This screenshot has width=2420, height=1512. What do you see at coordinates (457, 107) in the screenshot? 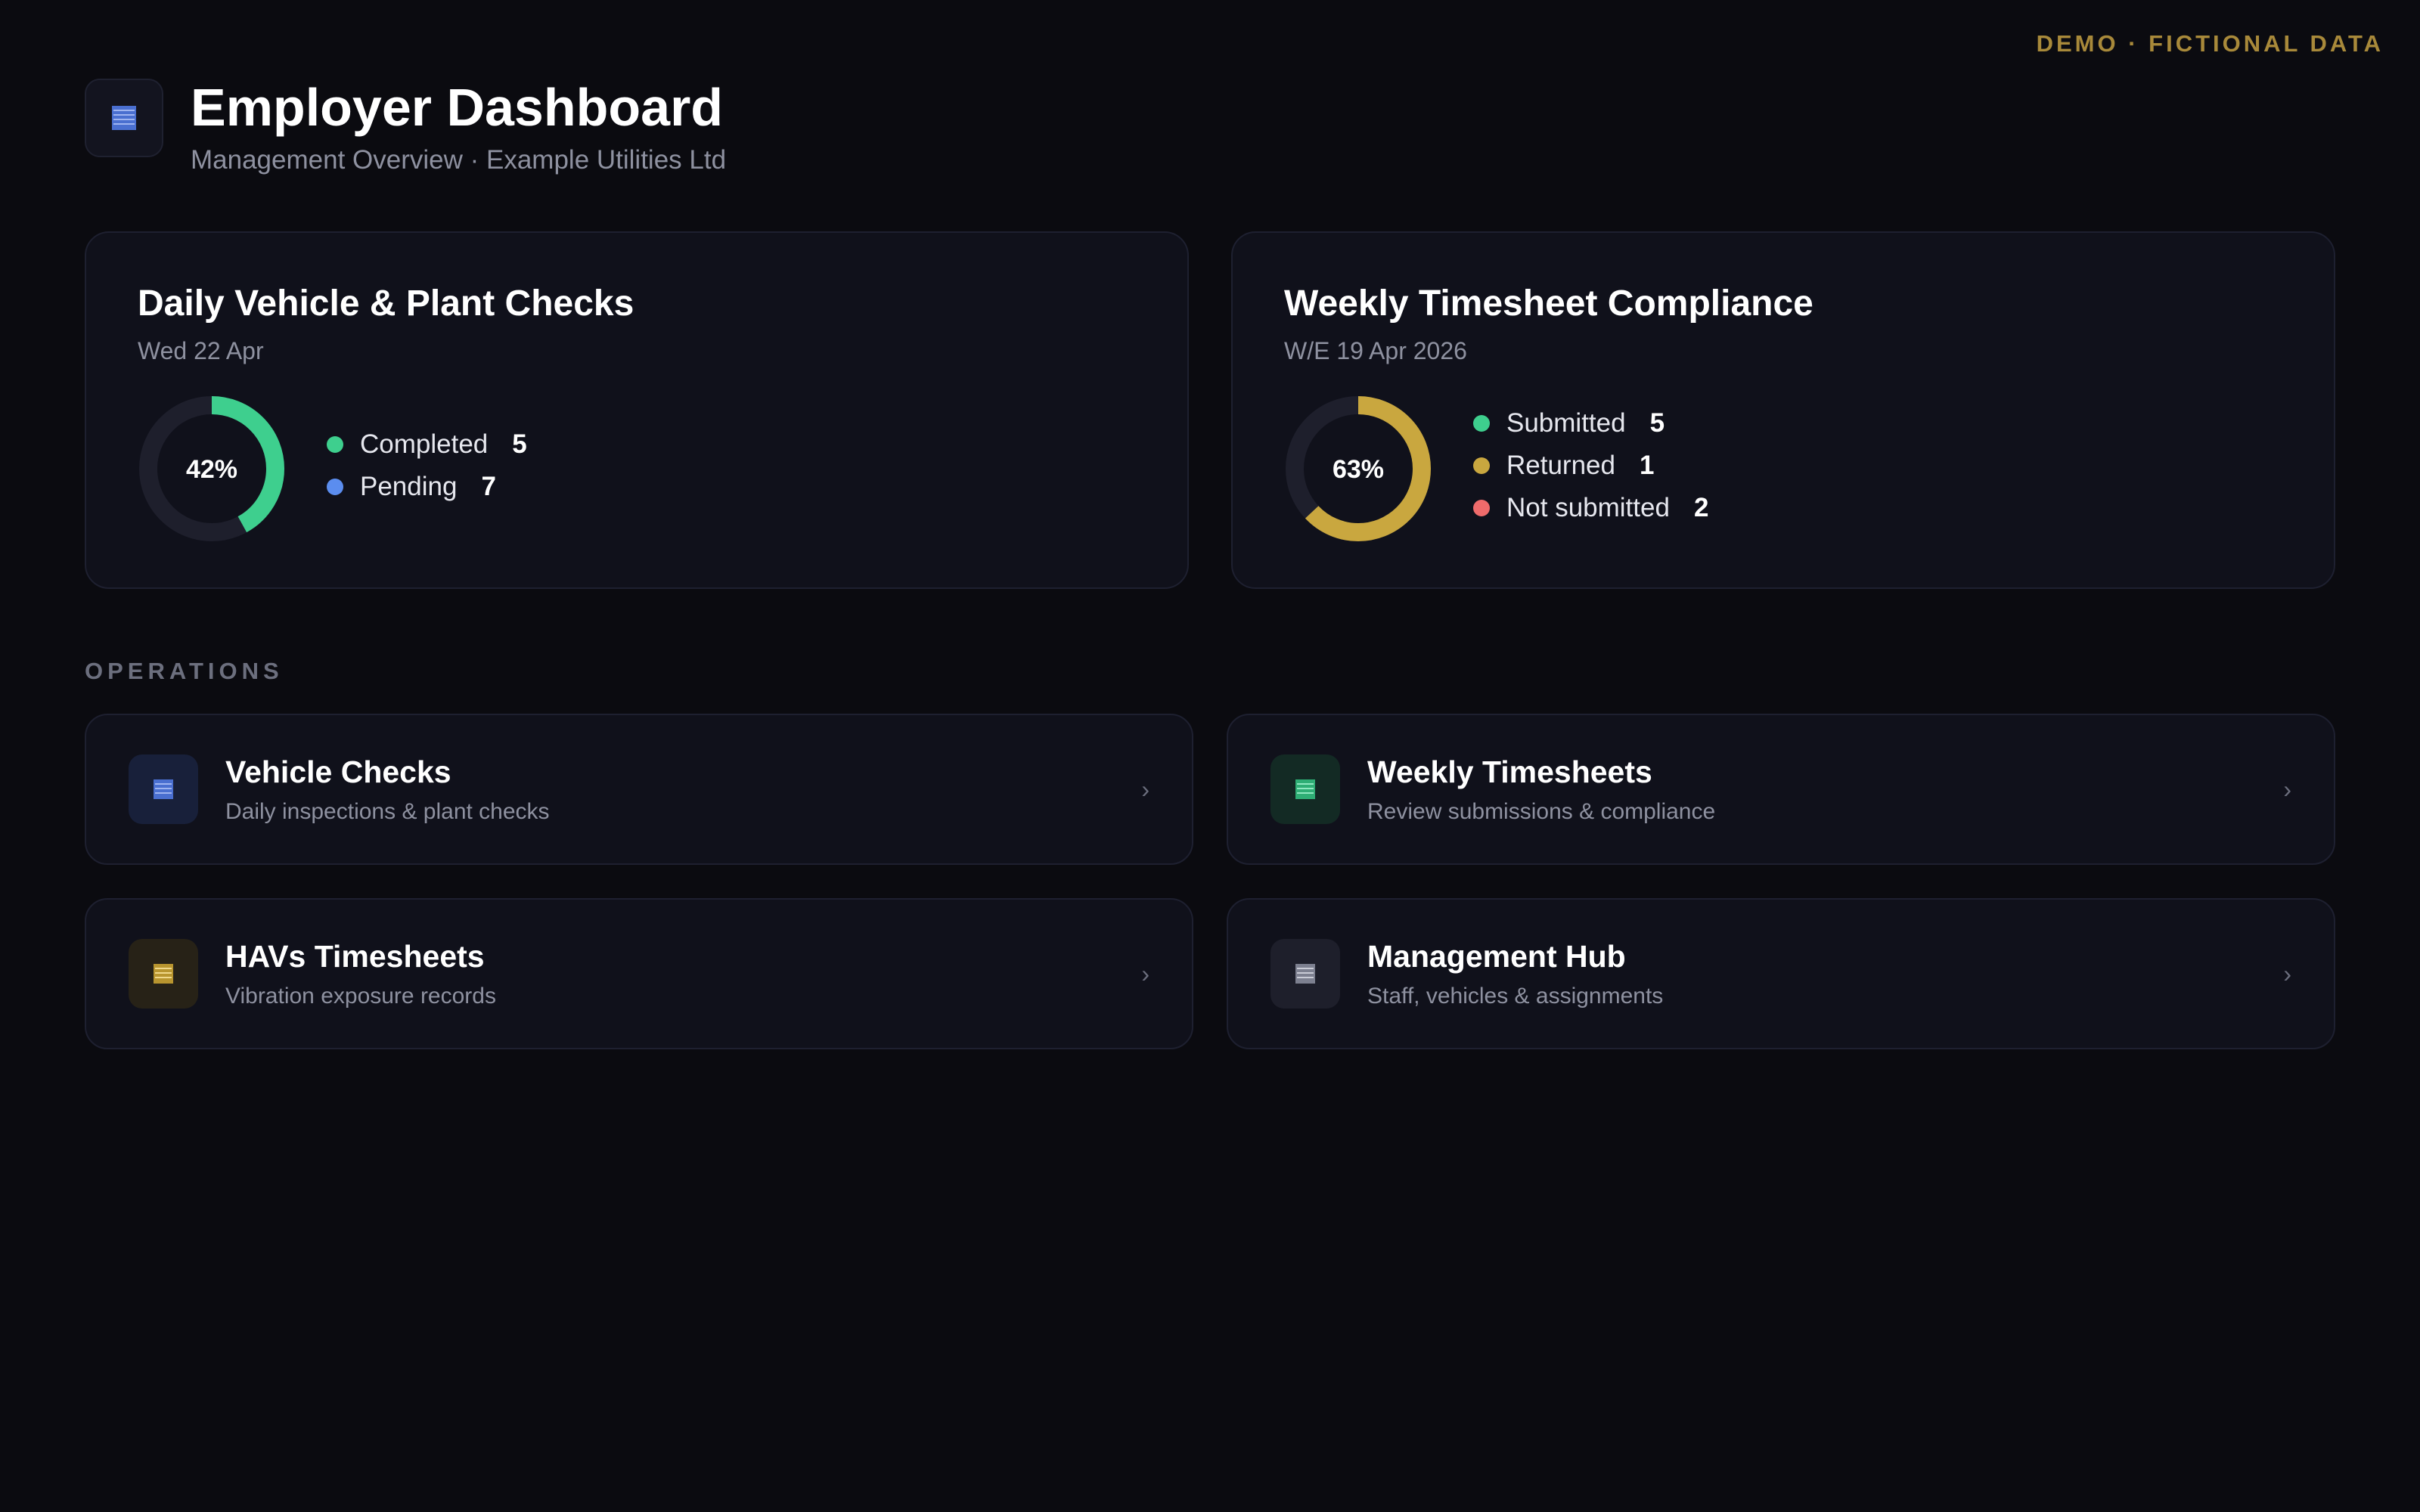
I see `page-title: Employer Dashboard` at bounding box center [457, 107].